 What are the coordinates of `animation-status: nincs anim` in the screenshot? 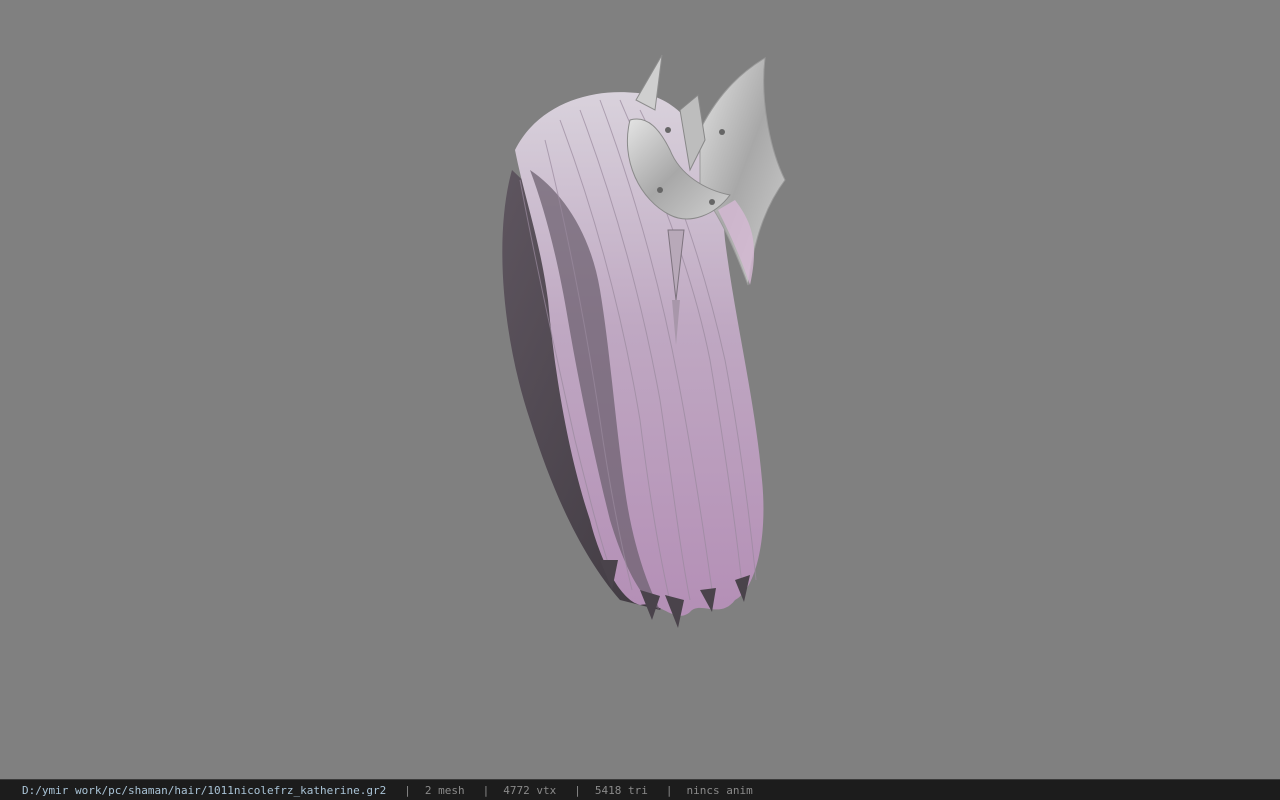 It's located at (719, 790).